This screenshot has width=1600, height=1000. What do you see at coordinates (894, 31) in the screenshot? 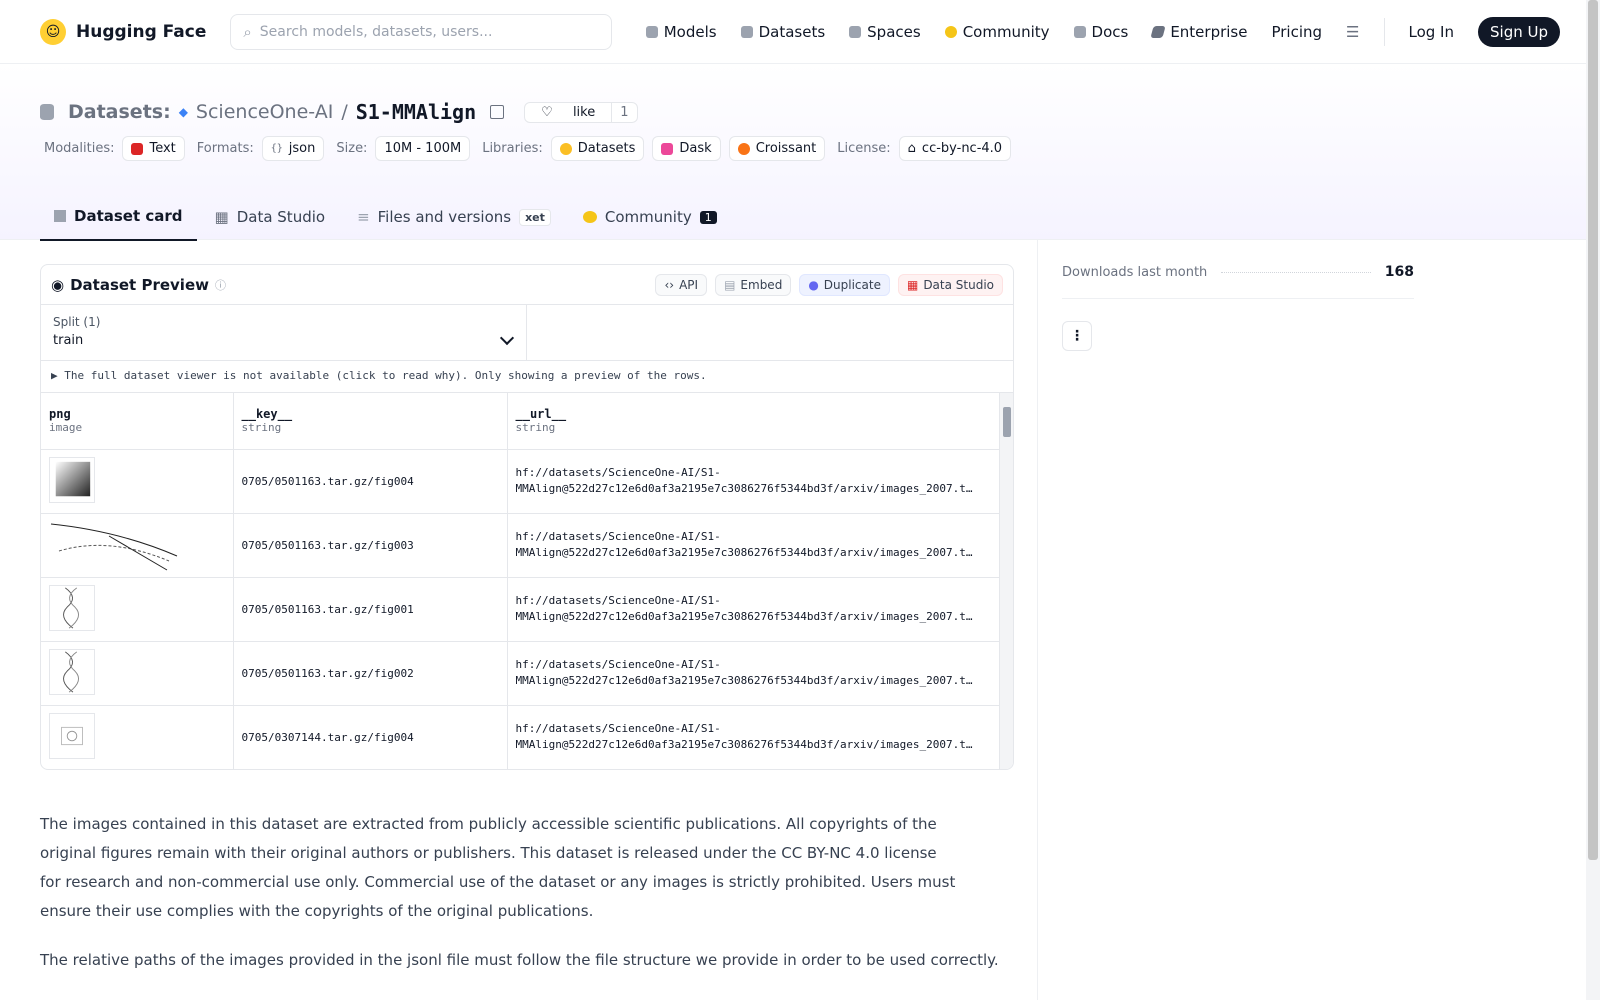
I see `nav-spaces-label: Spaces` at bounding box center [894, 31].